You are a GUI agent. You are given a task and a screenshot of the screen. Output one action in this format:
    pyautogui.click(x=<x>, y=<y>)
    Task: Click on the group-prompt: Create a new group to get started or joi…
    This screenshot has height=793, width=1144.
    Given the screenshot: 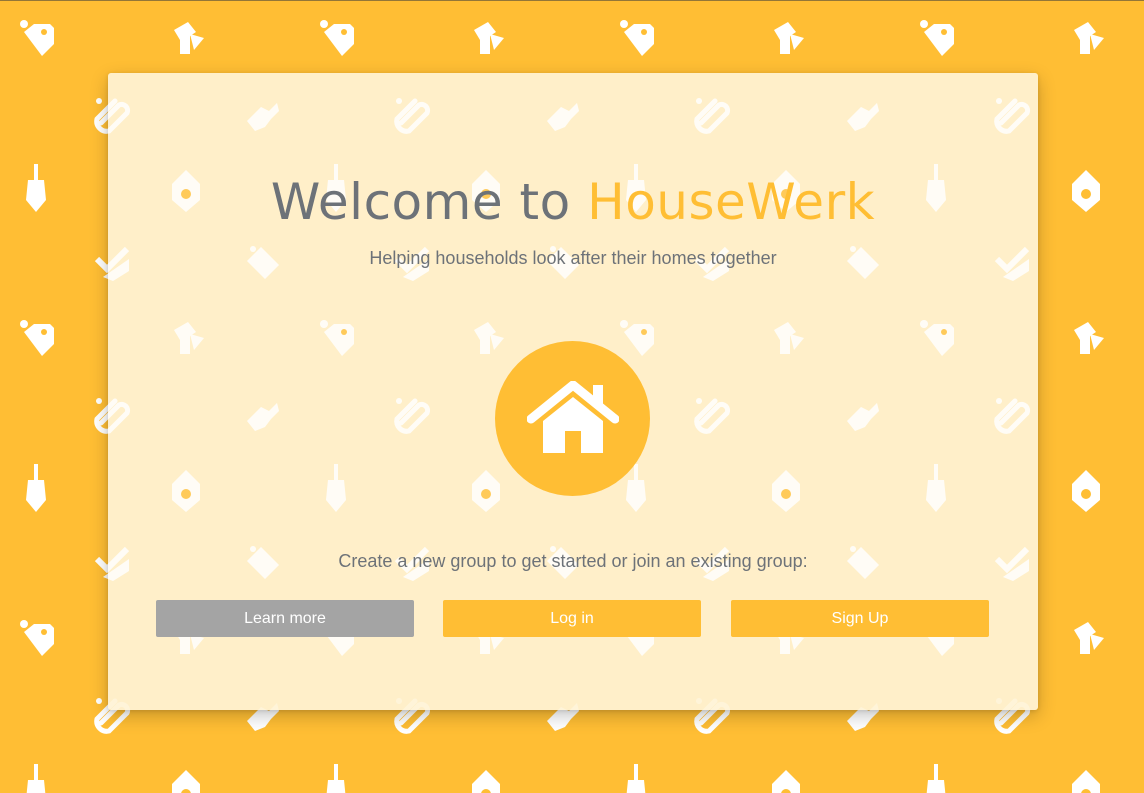 What is the action you would take?
    pyautogui.click(x=573, y=561)
    